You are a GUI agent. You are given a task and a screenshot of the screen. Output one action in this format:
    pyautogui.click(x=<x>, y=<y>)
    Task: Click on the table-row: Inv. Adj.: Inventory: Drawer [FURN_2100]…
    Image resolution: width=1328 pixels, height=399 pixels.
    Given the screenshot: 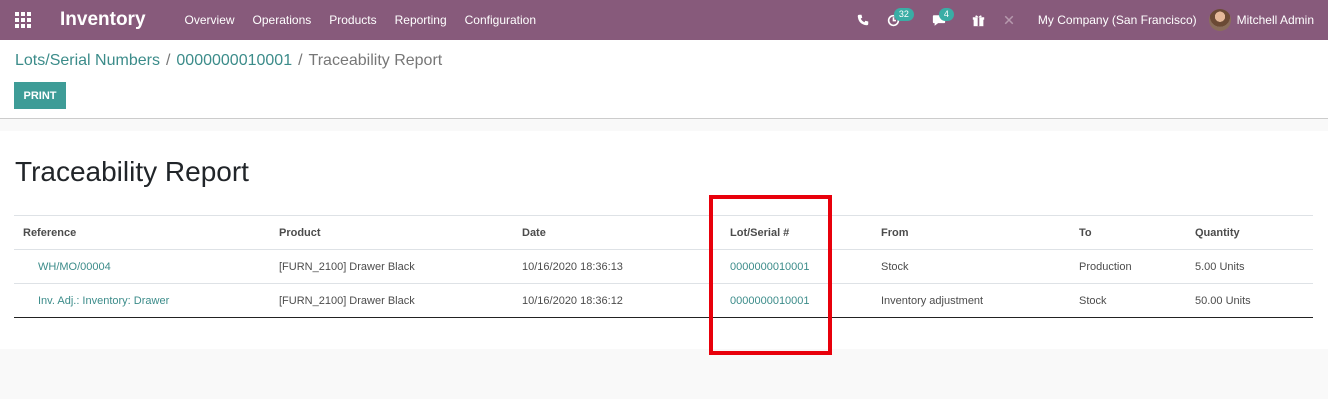 What is the action you would take?
    pyautogui.click(x=663, y=300)
    